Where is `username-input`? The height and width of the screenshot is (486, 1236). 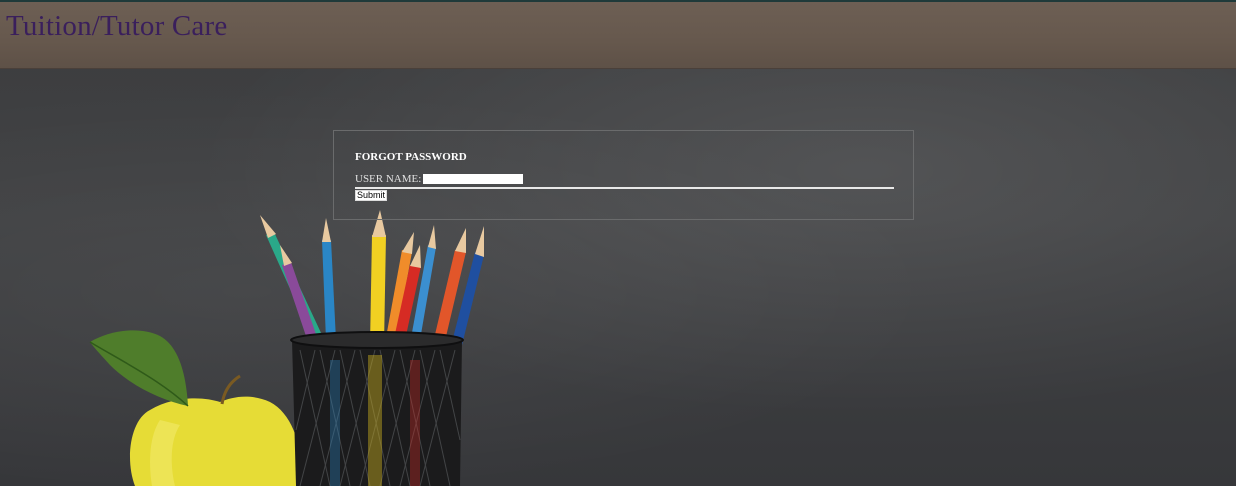 username-input is located at coordinates (473, 179).